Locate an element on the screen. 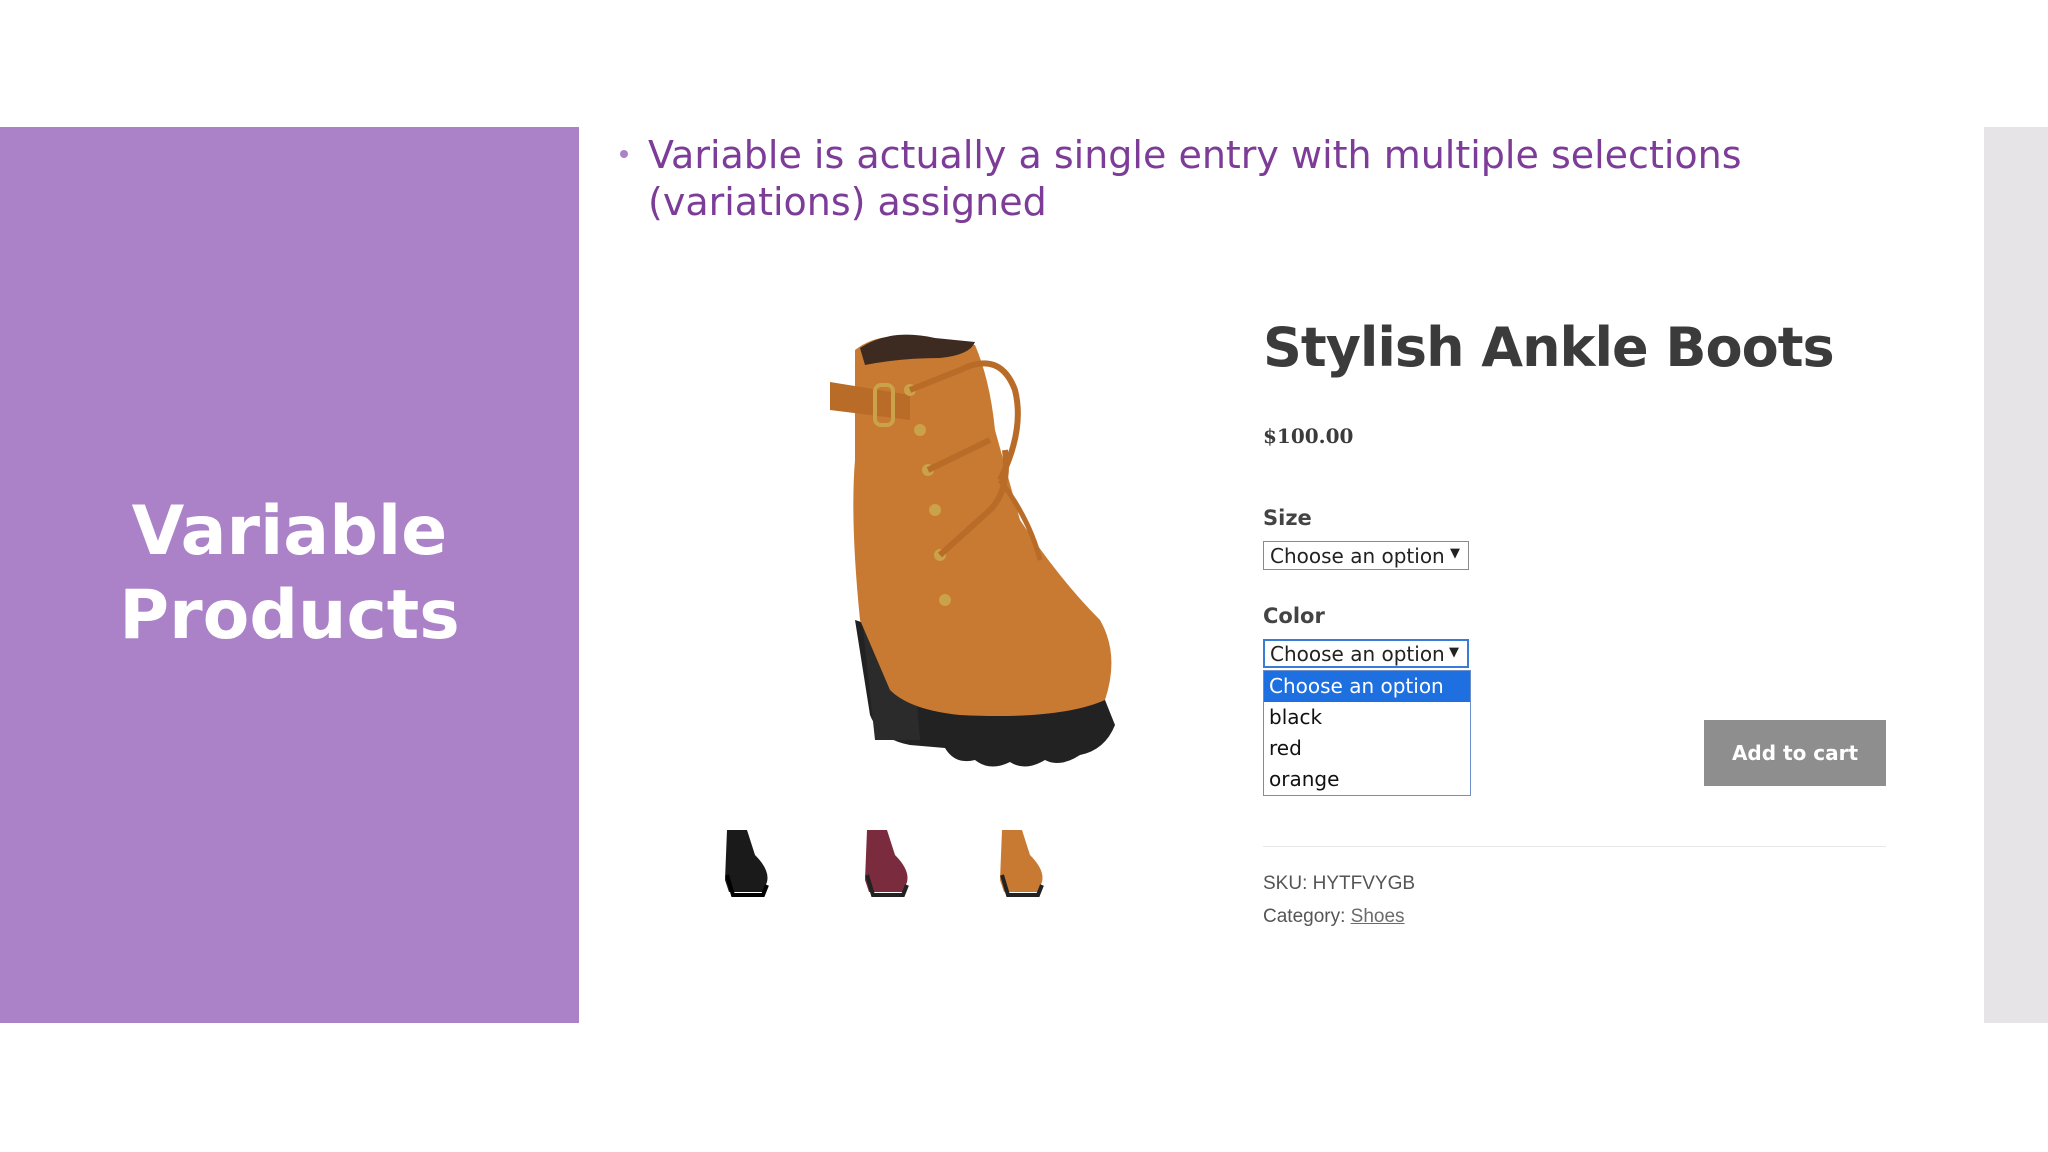  color-select-value: Choose an option is located at coordinates (1357, 654).